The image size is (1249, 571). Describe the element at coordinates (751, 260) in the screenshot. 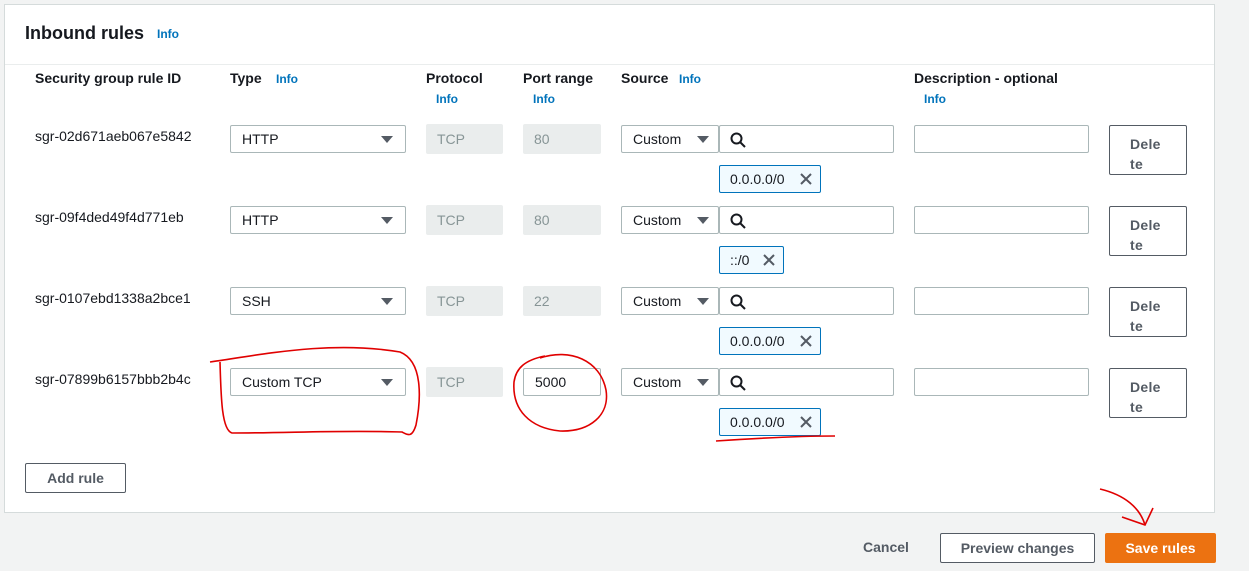

I see `cidr-token: ::/0` at that location.